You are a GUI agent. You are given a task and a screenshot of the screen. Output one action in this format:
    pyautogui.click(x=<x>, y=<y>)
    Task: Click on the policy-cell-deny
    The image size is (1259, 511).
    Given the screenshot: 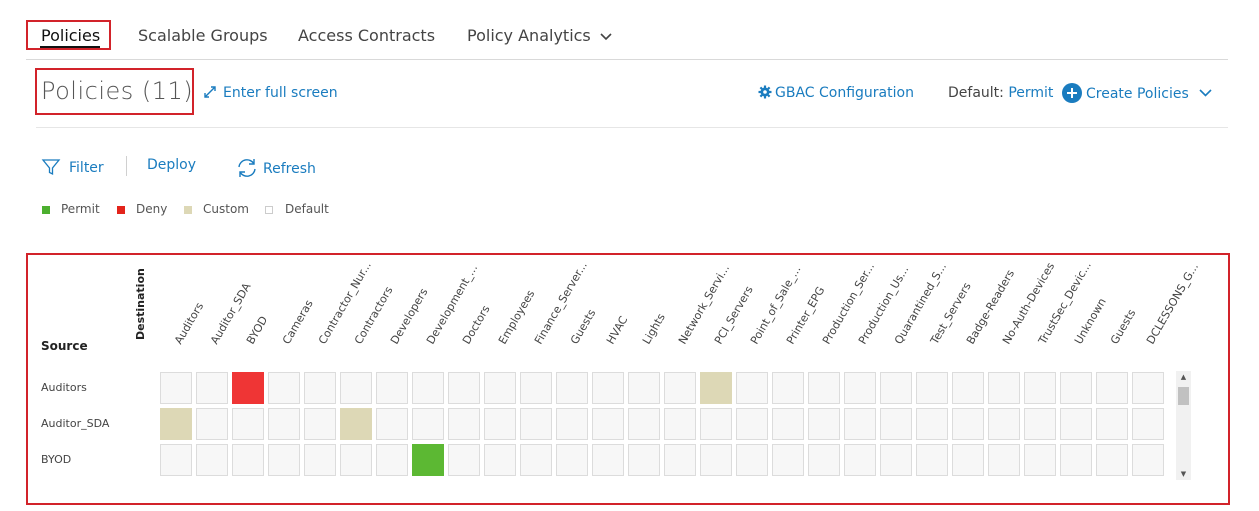 What is the action you would take?
    pyautogui.click(x=248, y=388)
    